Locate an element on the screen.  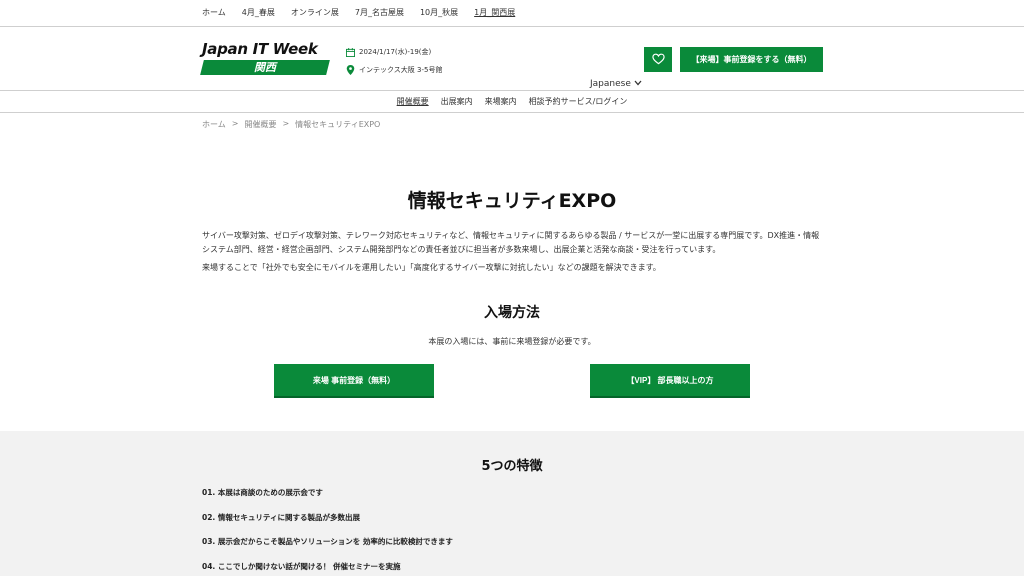
event-venue-row: インテックス大阪 3-5号館 is located at coordinates (393, 70).